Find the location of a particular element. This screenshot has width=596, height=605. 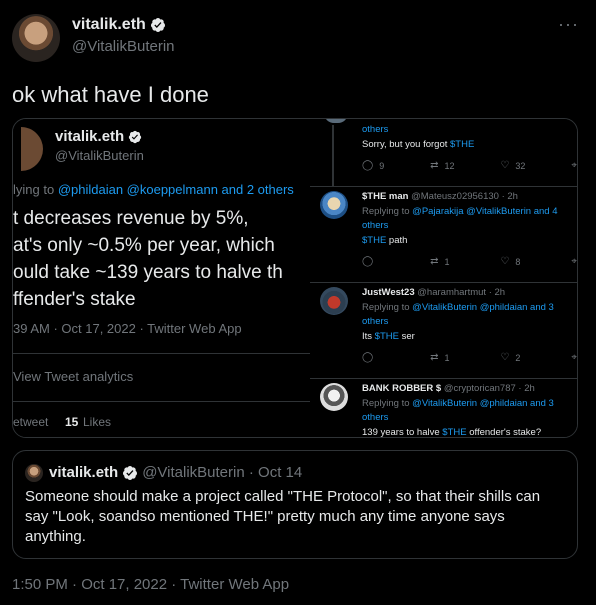

author-name-row: vitalik.eth is located at coordinates (119, 25).